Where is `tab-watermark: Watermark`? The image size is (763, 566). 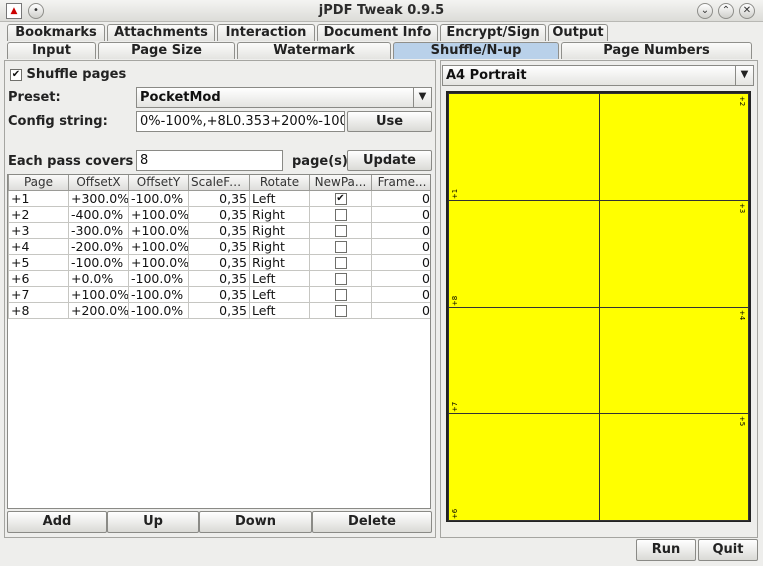 tab-watermark: Watermark is located at coordinates (314, 50).